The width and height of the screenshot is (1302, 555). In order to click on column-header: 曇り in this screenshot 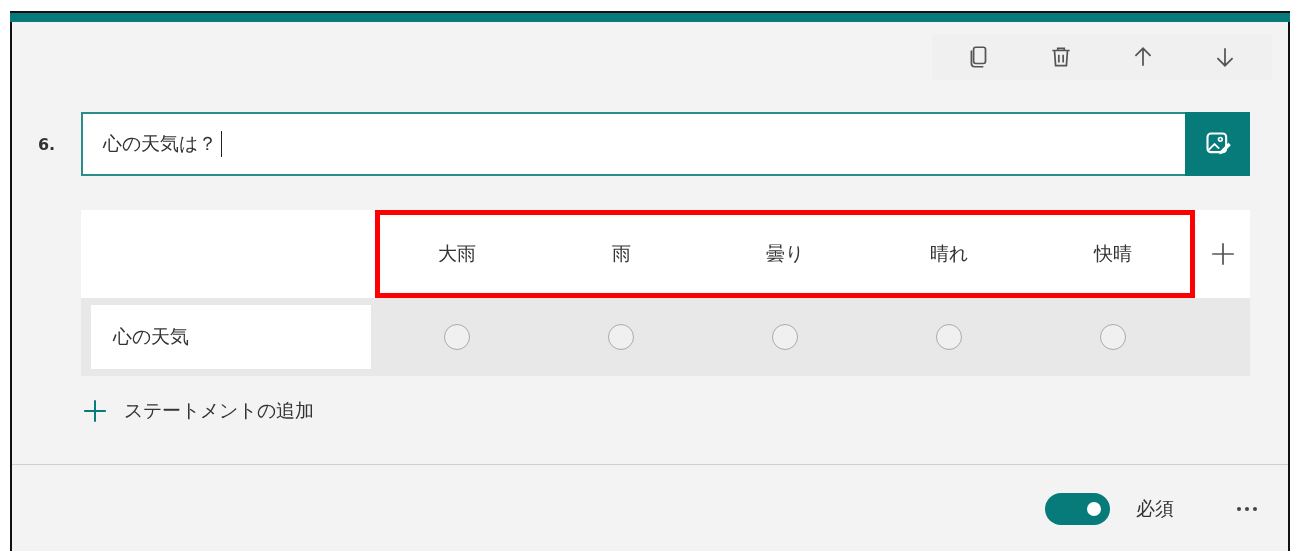, I will do `click(785, 253)`.